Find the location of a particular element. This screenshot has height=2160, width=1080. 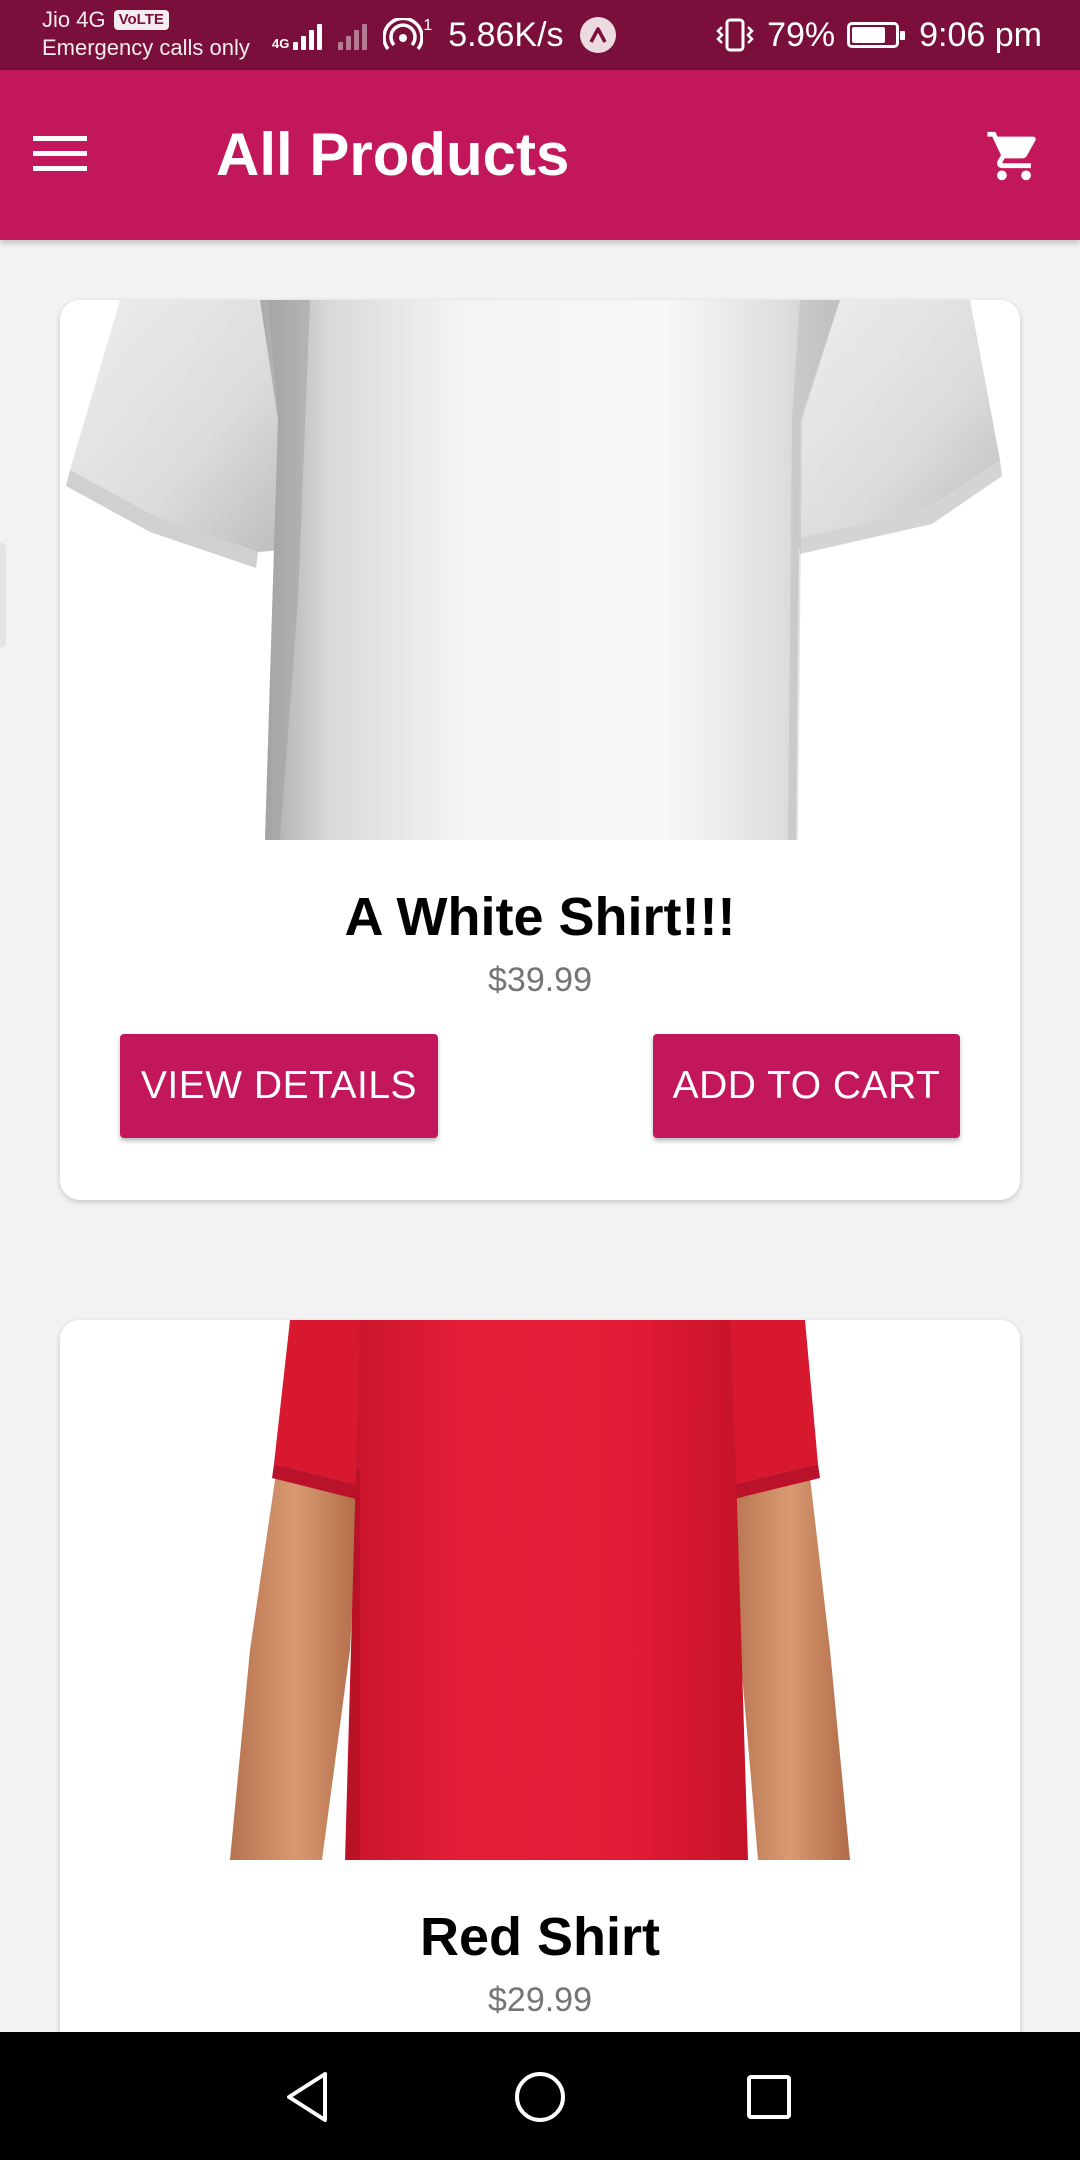

cart-button is located at coordinates (1014, 156).